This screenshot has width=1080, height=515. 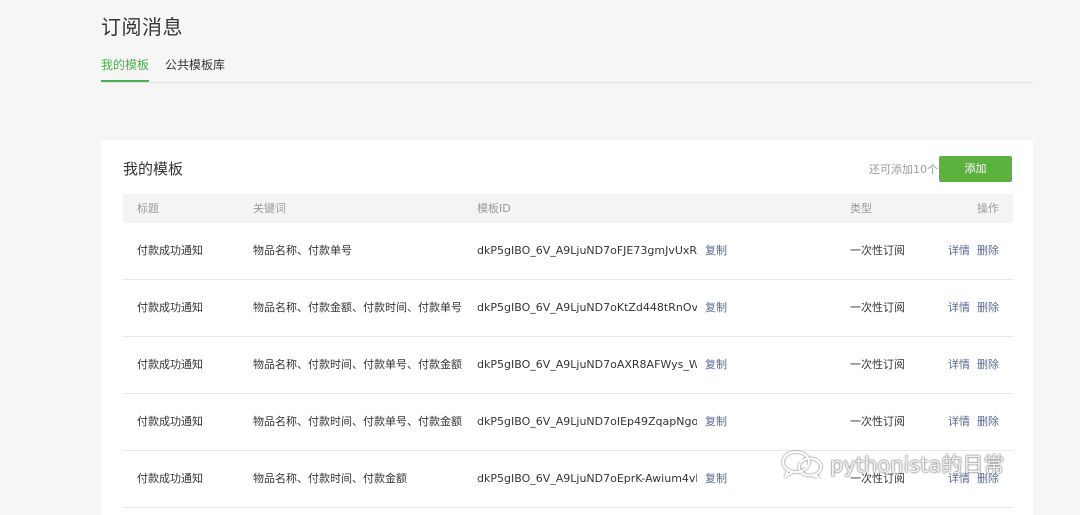 What do you see at coordinates (988, 208) in the screenshot?
I see `header-actions: 操作` at bounding box center [988, 208].